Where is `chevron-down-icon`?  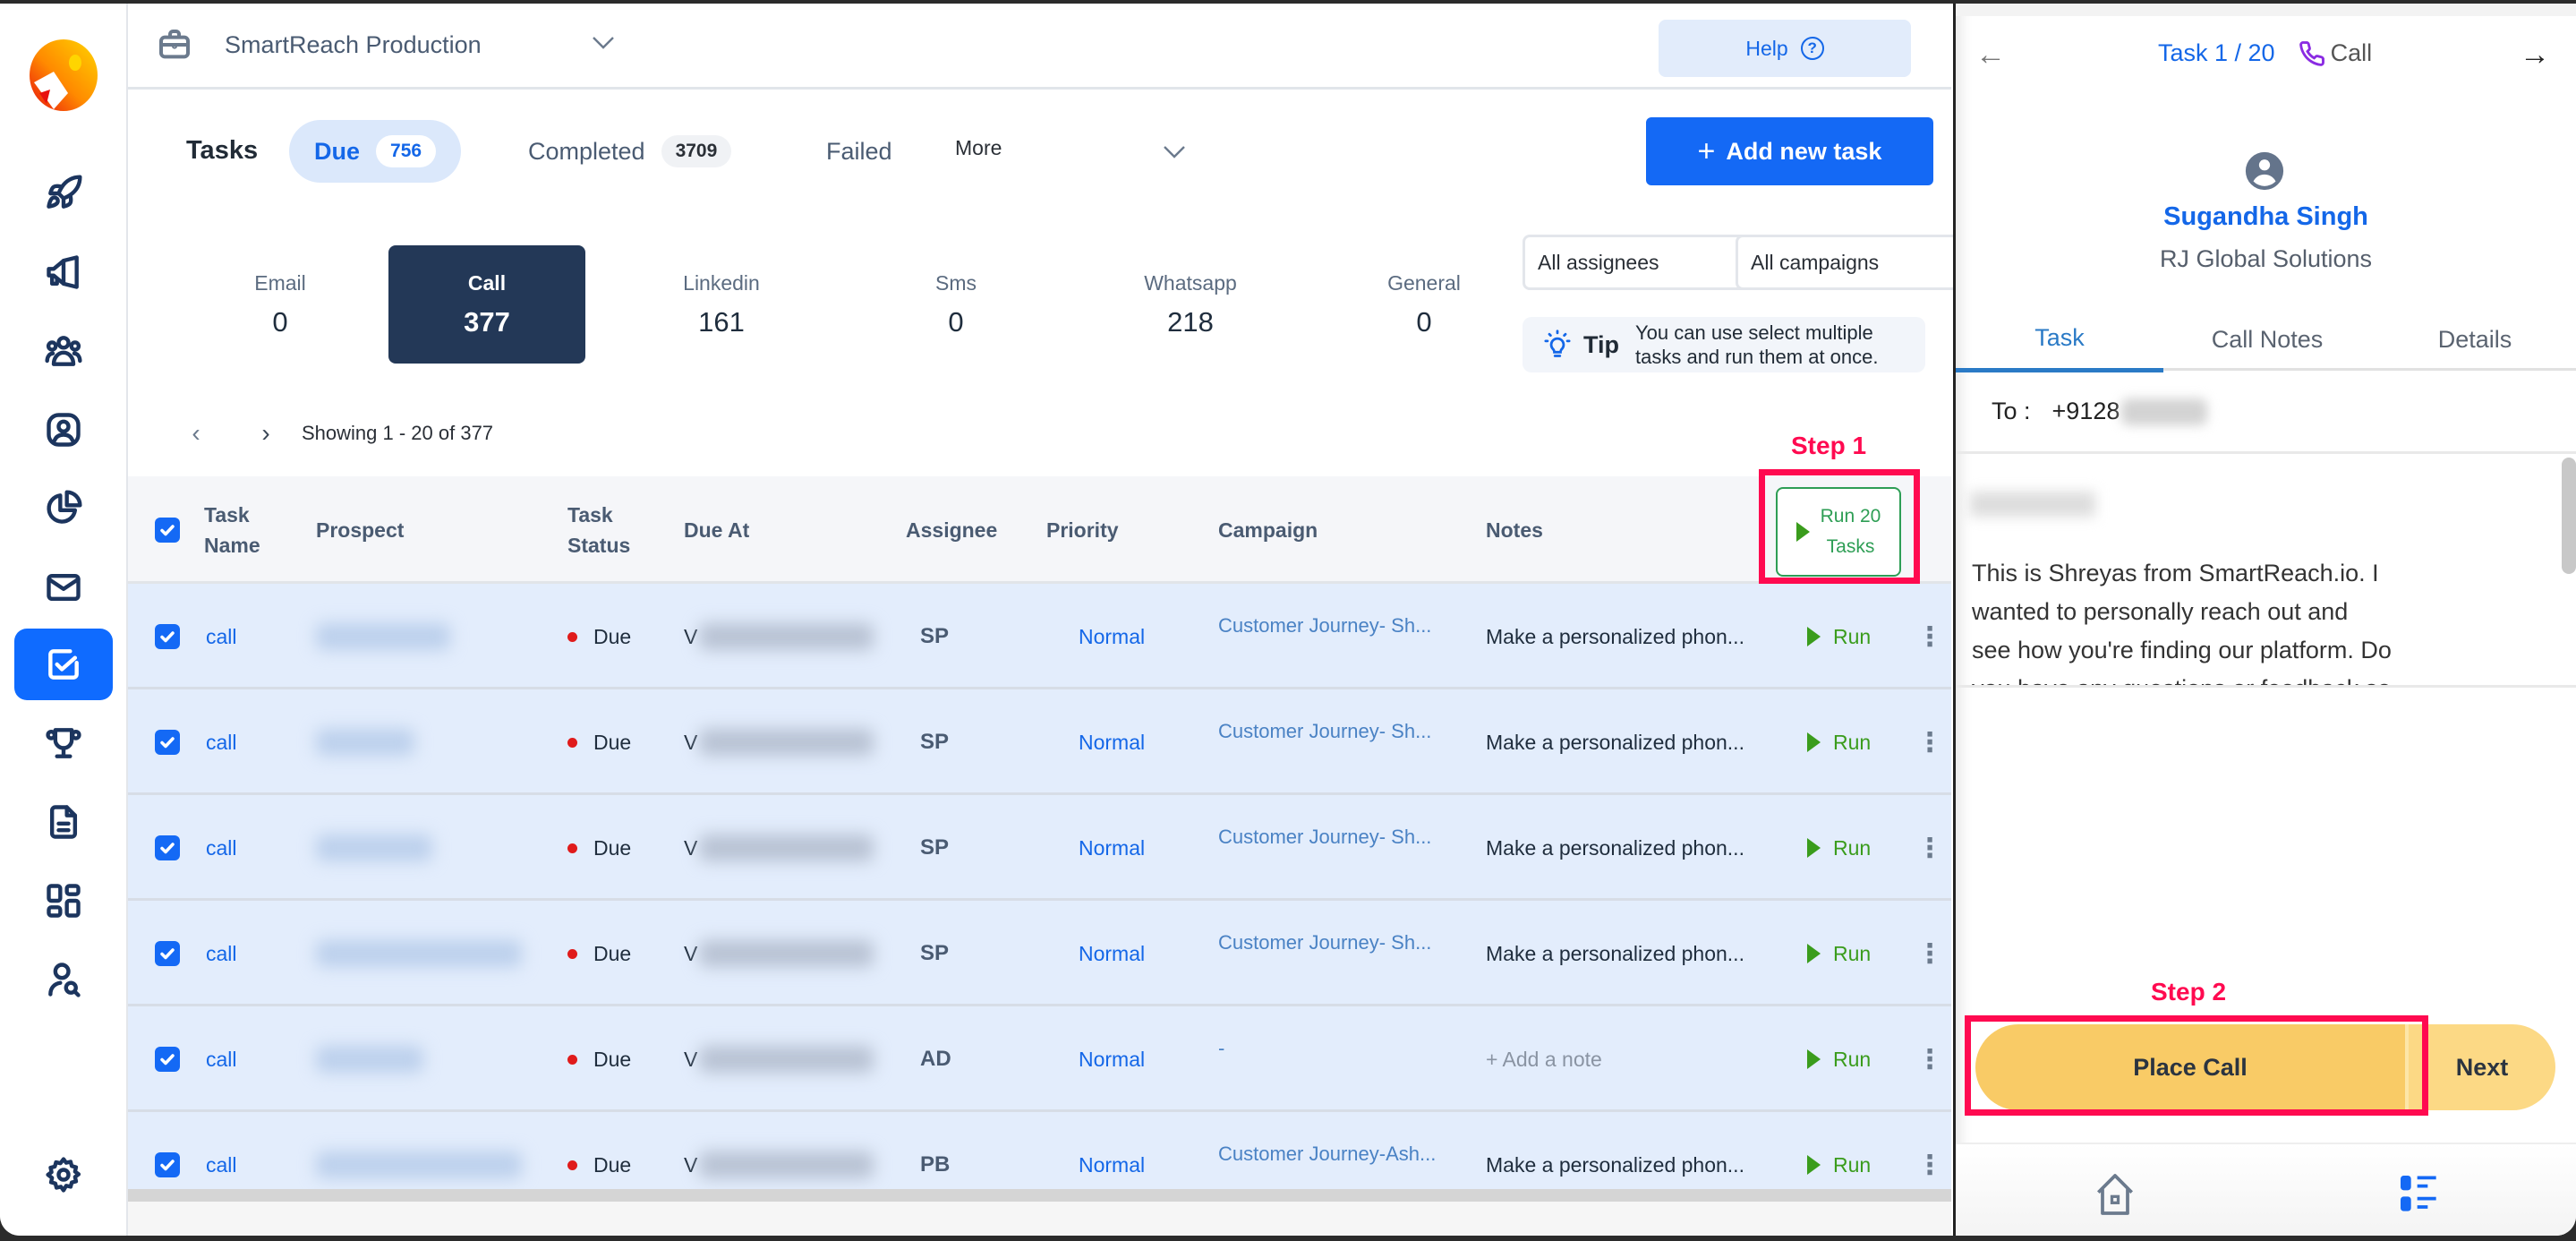 chevron-down-icon is located at coordinates (603, 43).